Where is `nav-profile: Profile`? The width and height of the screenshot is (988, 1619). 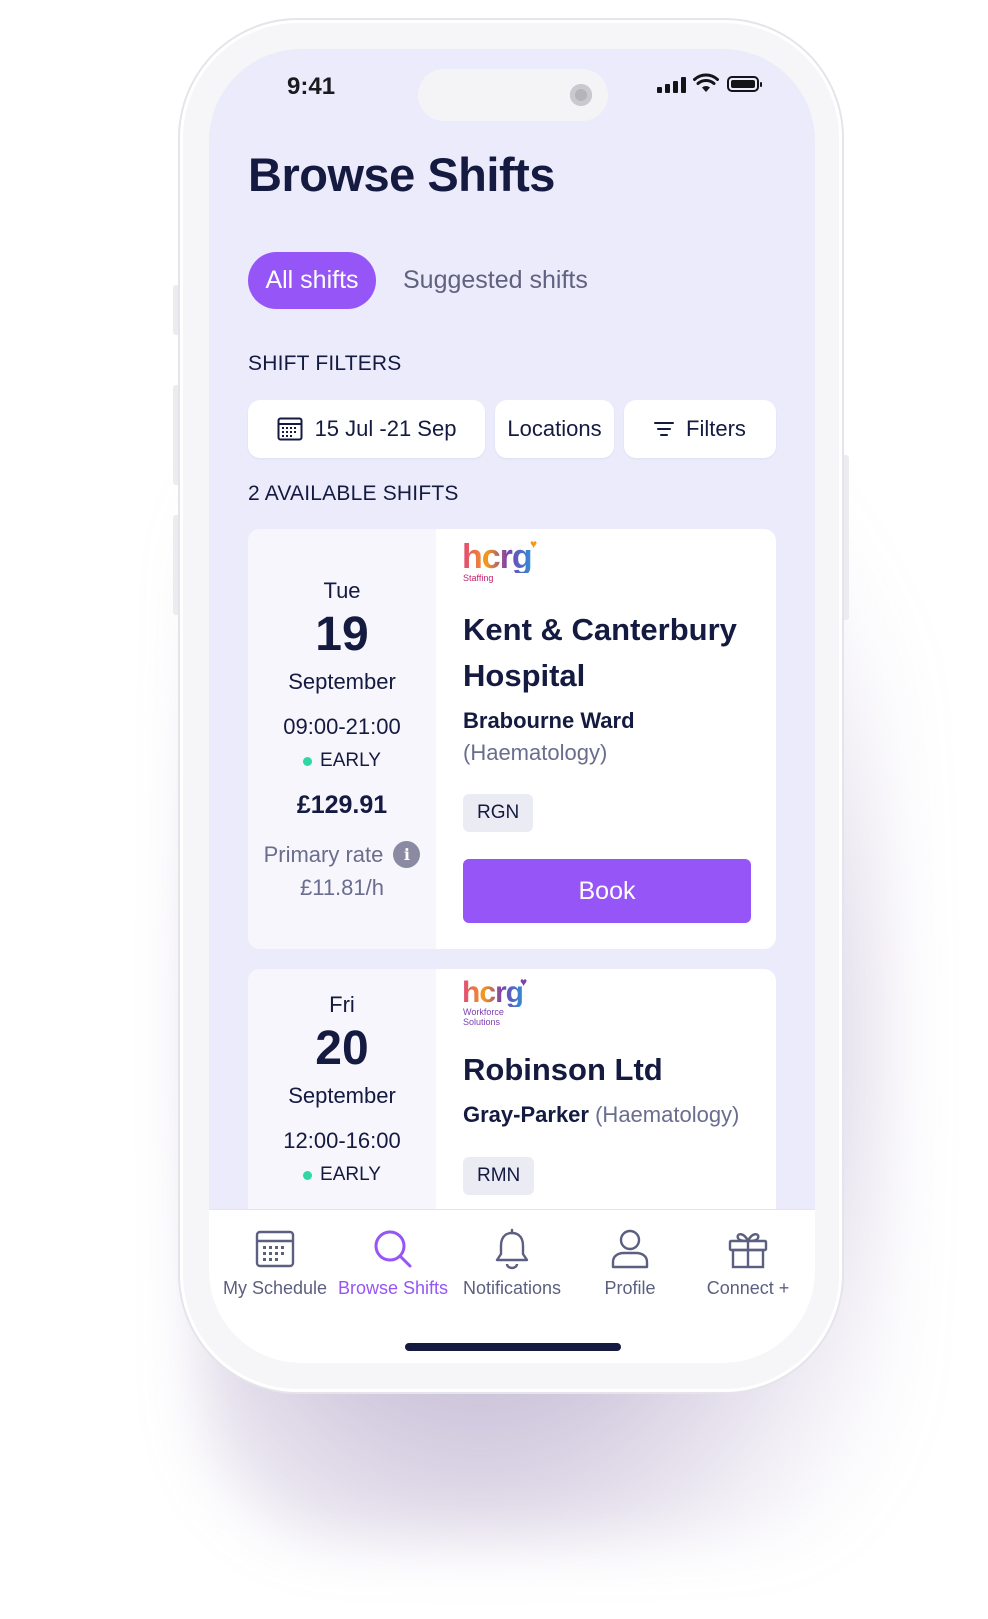
nav-profile: Profile is located at coordinates (630, 1263).